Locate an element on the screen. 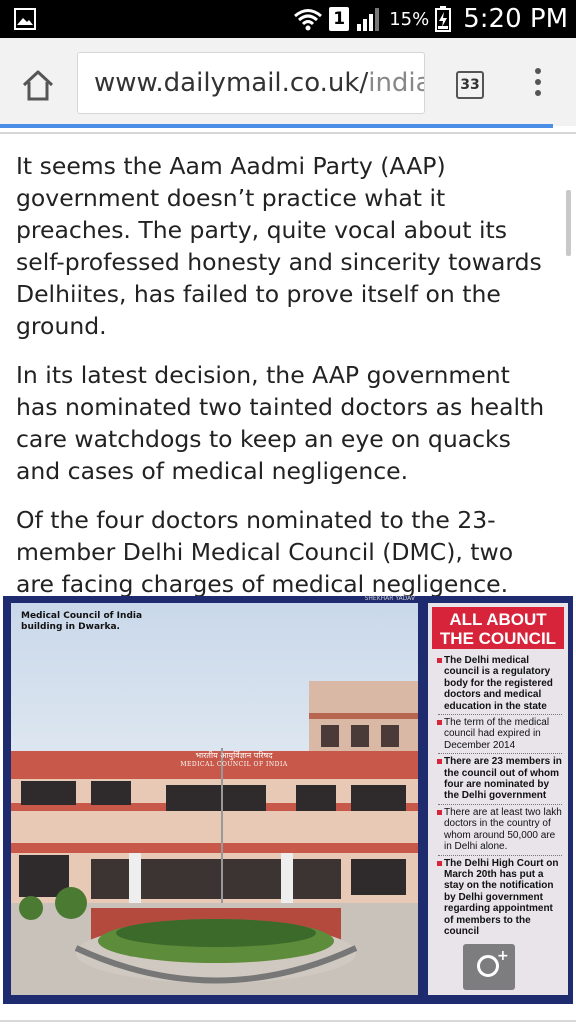 The image size is (576, 1024). gallery-icon is located at coordinates (25, 19).